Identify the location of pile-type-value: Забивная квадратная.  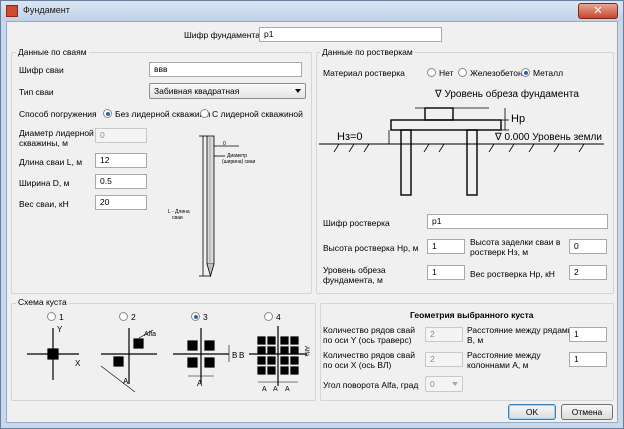
(197, 91).